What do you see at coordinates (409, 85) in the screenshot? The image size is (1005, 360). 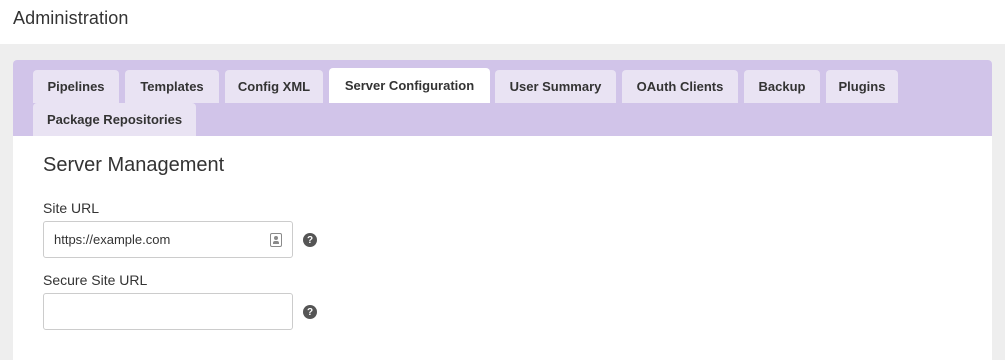 I see `tab-server-configuration: Server Configuration` at bounding box center [409, 85].